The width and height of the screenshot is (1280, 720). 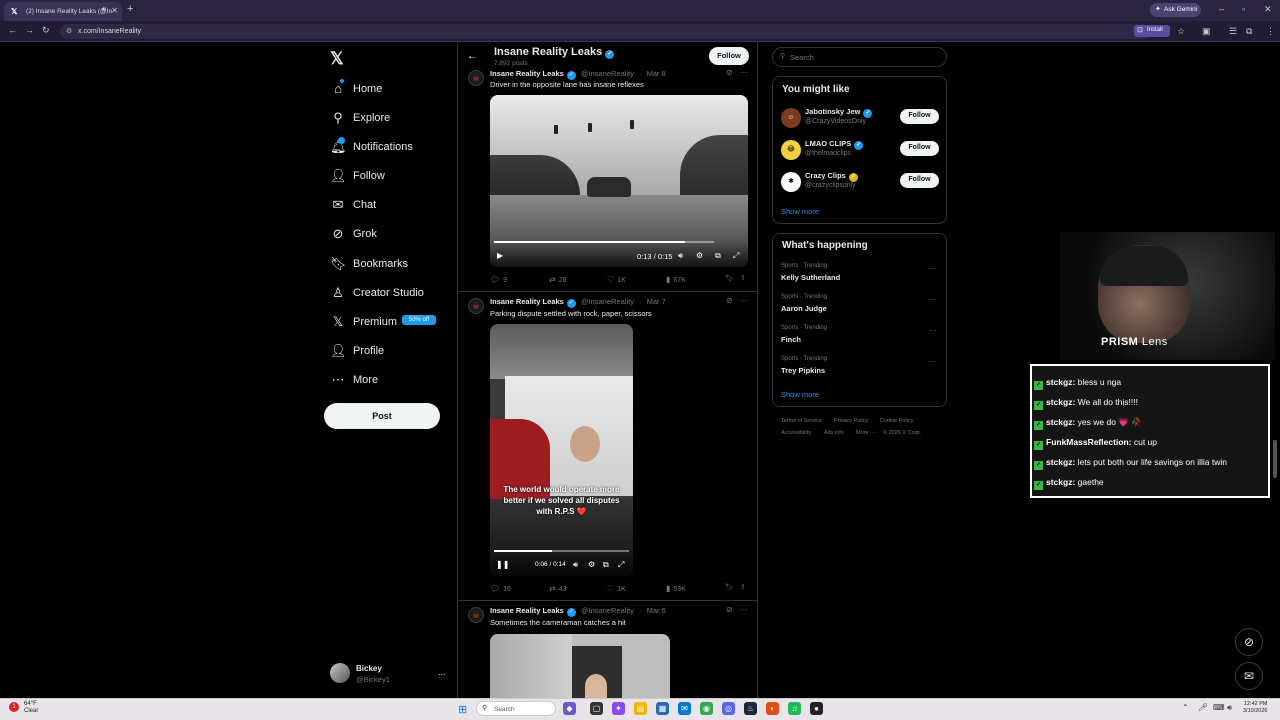 What do you see at coordinates (816, 708) in the screenshot?
I see `app-icon: ●` at bounding box center [816, 708].